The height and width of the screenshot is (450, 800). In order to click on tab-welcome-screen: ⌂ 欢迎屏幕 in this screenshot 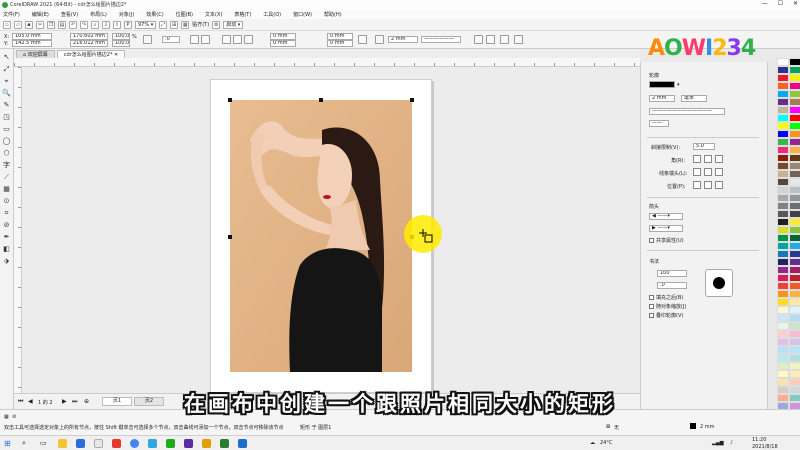, I will do `click(35, 54)`.